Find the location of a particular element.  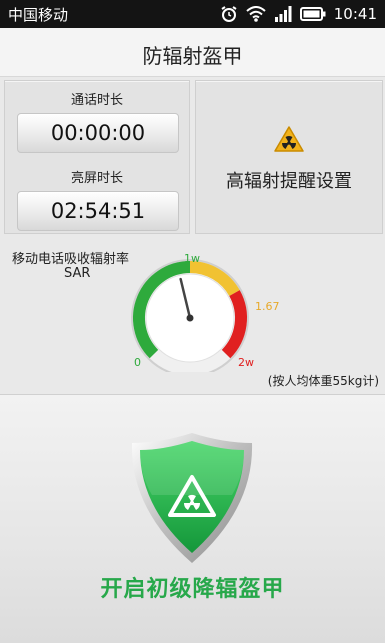

high-radiation-settings-label: 高辐射提醒设置 is located at coordinates (289, 181).